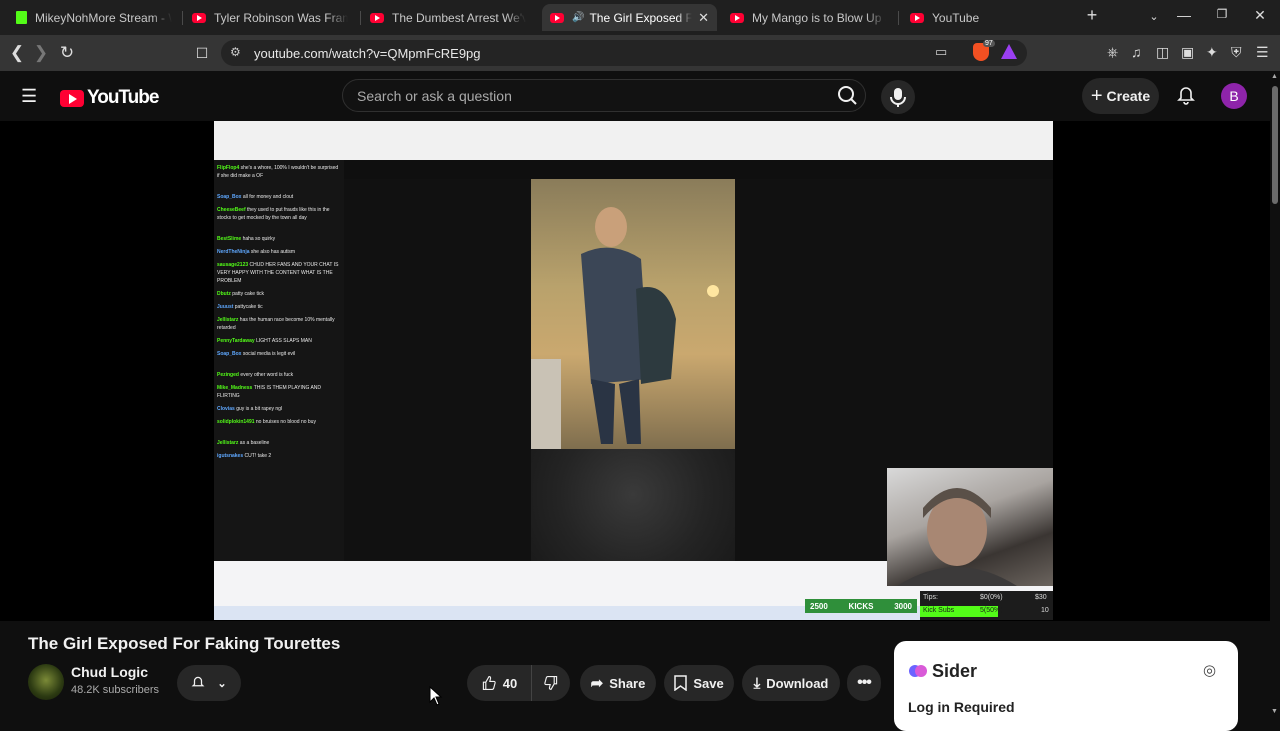 This screenshot has height=731, width=1280. I want to click on browser-tab: Tyler Robinson Was Framed, He, so click(270, 17).